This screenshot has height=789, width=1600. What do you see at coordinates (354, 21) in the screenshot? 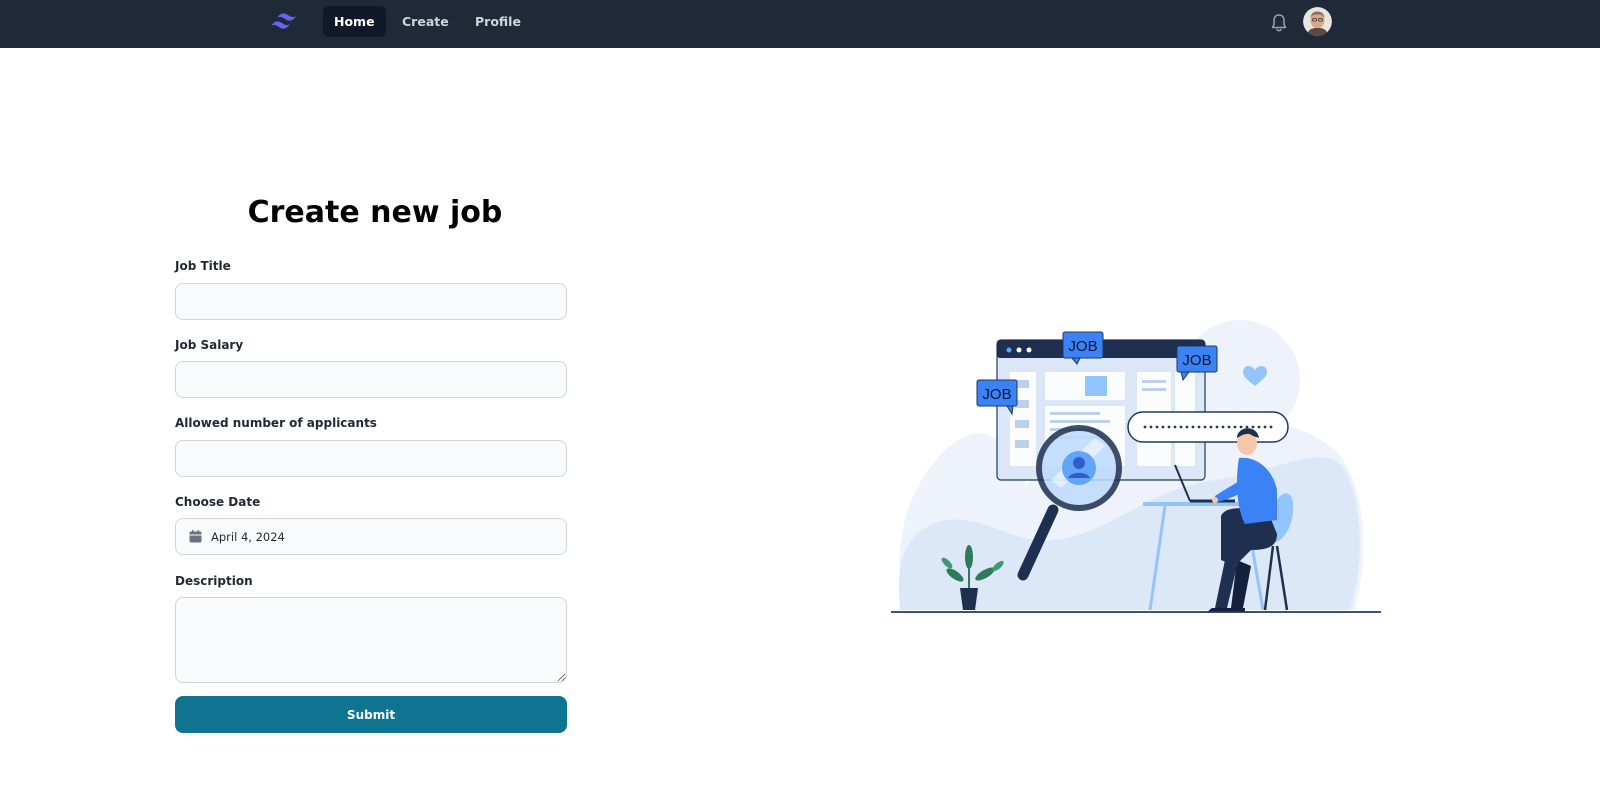
I see `nav-home: Home` at bounding box center [354, 21].